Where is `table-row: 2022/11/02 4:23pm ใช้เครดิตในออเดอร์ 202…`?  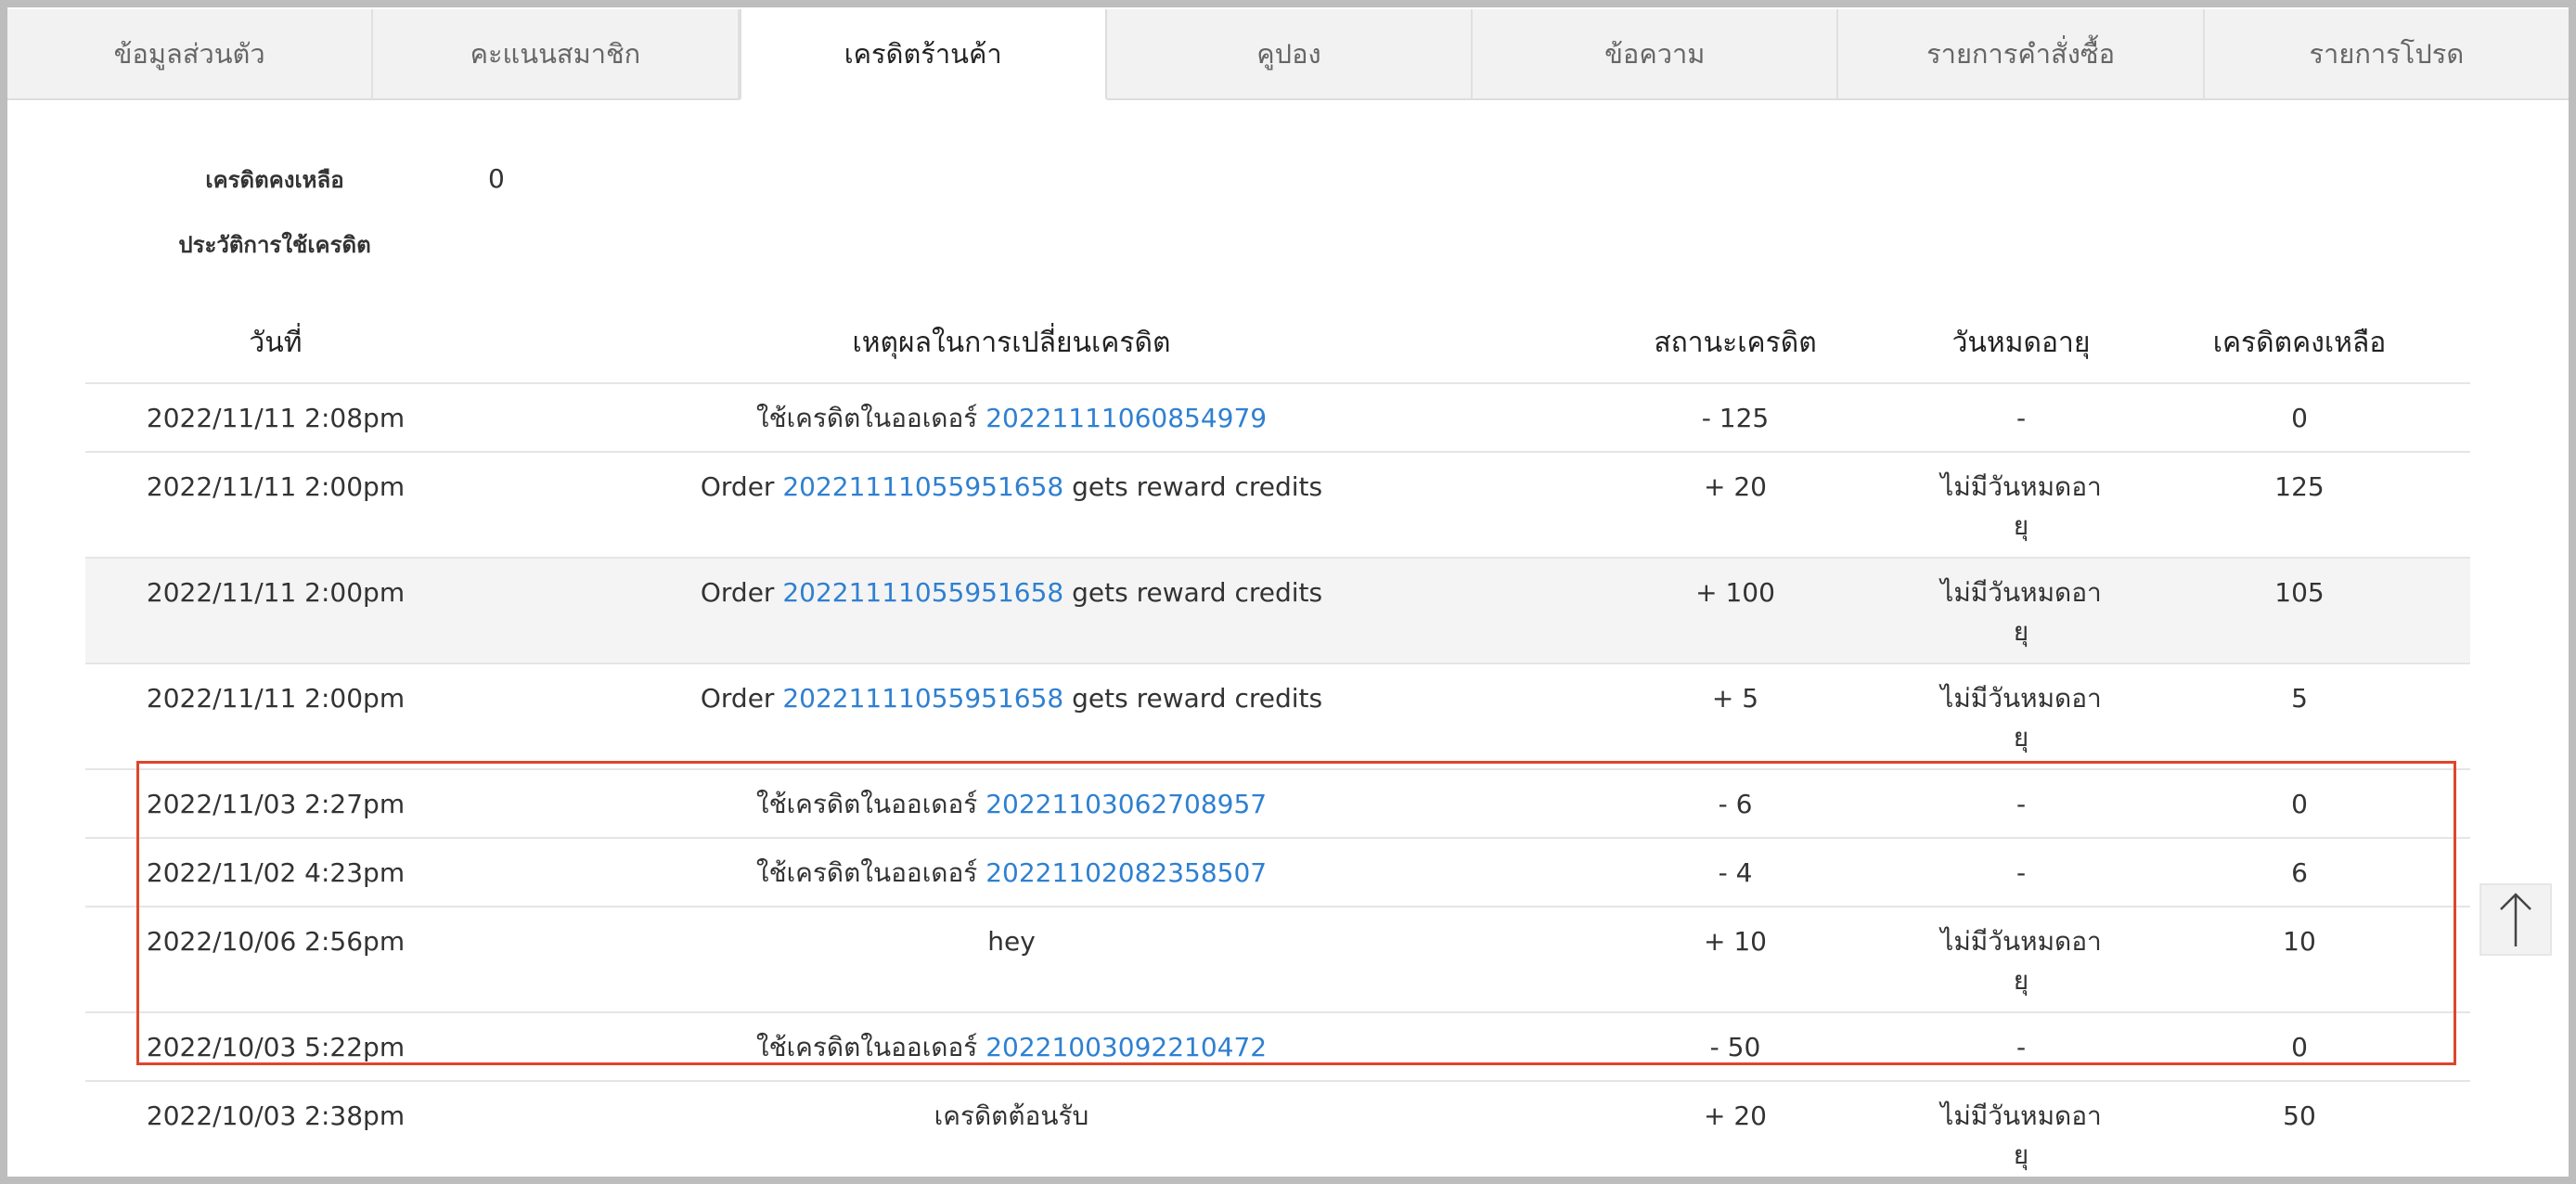
table-row: 2022/11/02 4:23pm ใช้เครดิตในออเดอร์ 202… is located at coordinates (1277, 873).